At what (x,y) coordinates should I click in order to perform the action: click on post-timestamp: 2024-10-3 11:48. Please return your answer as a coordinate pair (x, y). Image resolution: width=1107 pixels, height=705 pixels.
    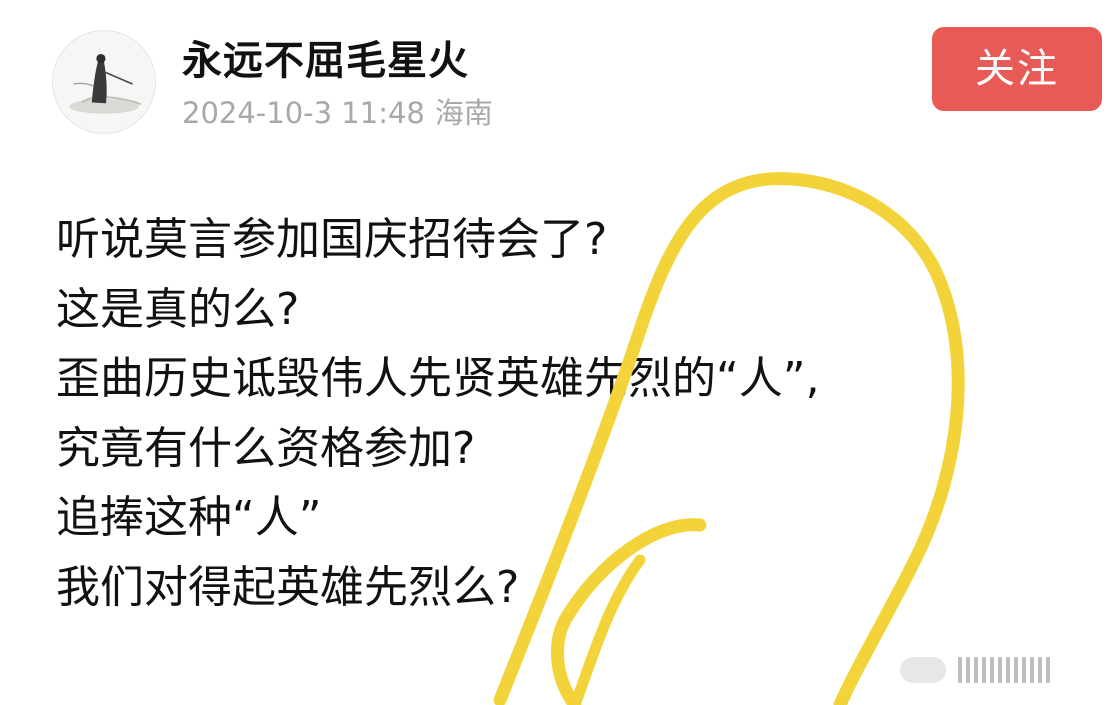
    Looking at the image, I should click on (303, 113).